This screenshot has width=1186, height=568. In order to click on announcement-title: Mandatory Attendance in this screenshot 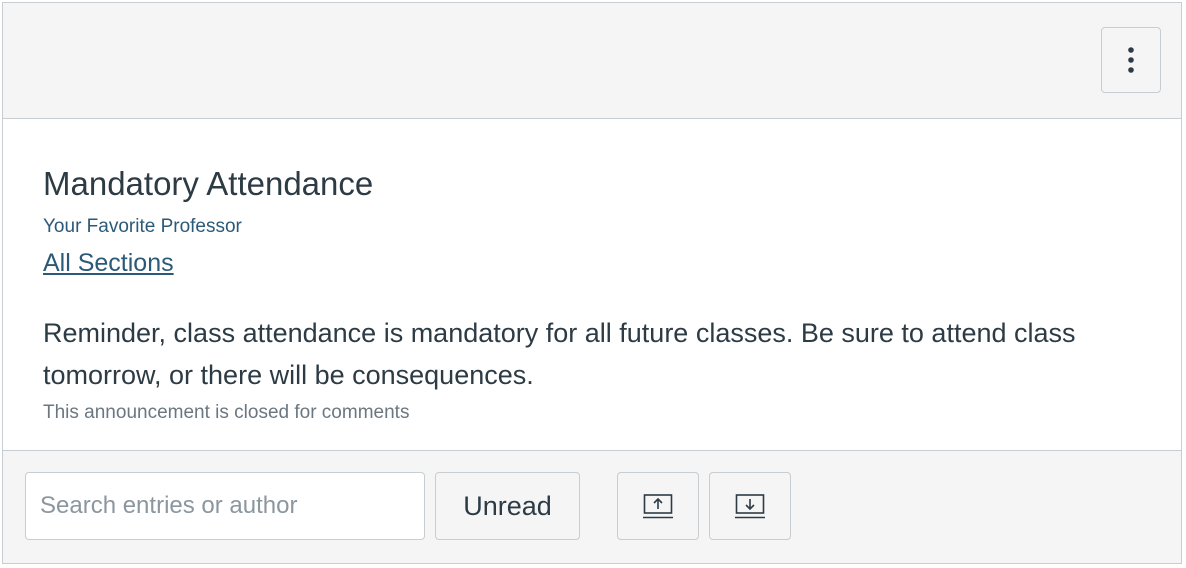, I will do `click(208, 183)`.